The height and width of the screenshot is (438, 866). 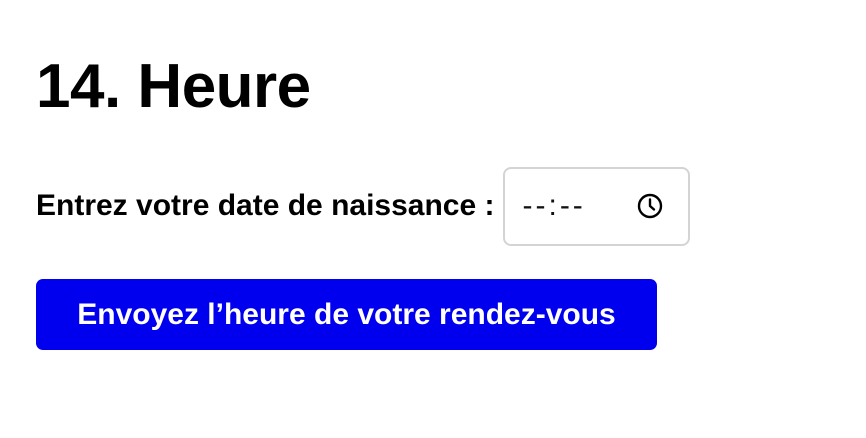 I want to click on clock-icon, so click(x=650, y=206).